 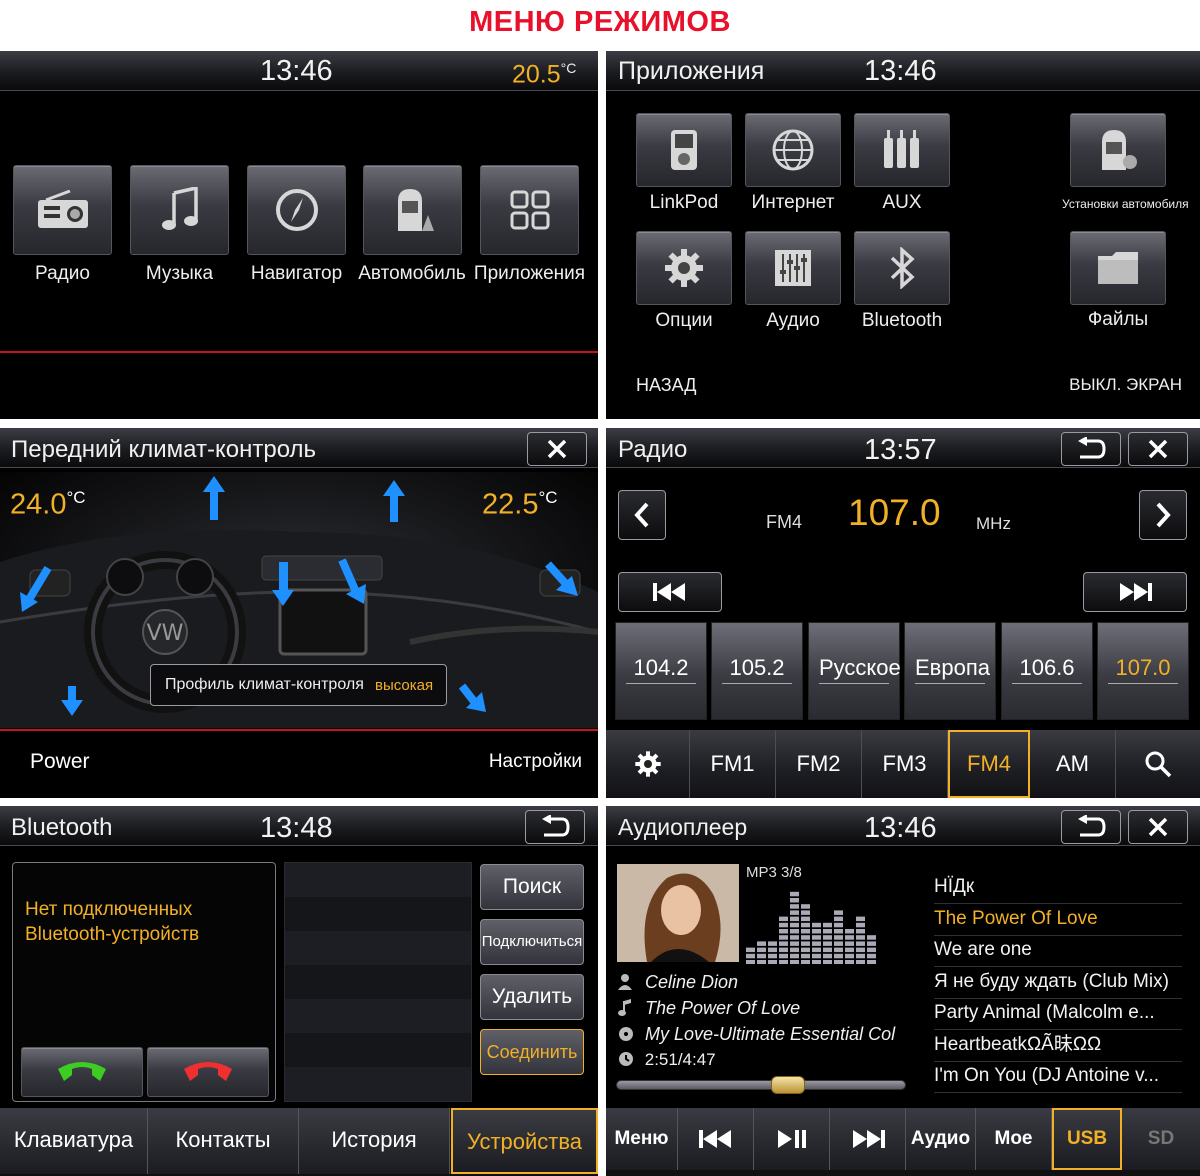 I want to click on tab-history: История, so click(x=374, y=1141).